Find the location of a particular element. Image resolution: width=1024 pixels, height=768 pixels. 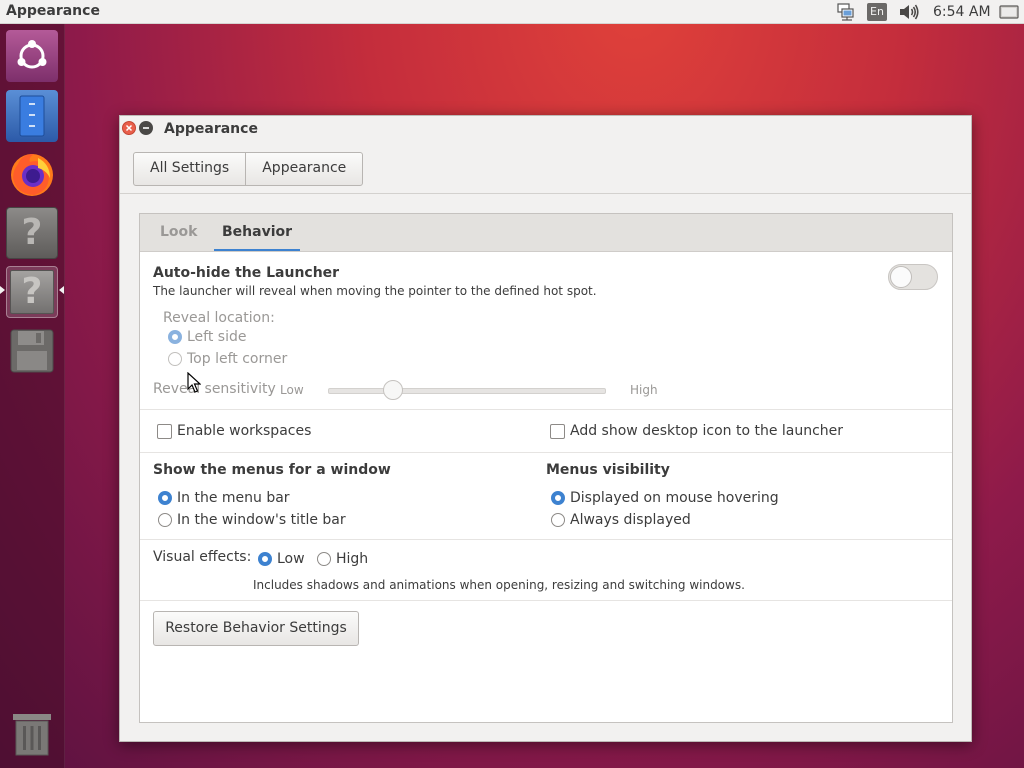

sensitivity-slider-thumb is located at coordinates (393, 390).